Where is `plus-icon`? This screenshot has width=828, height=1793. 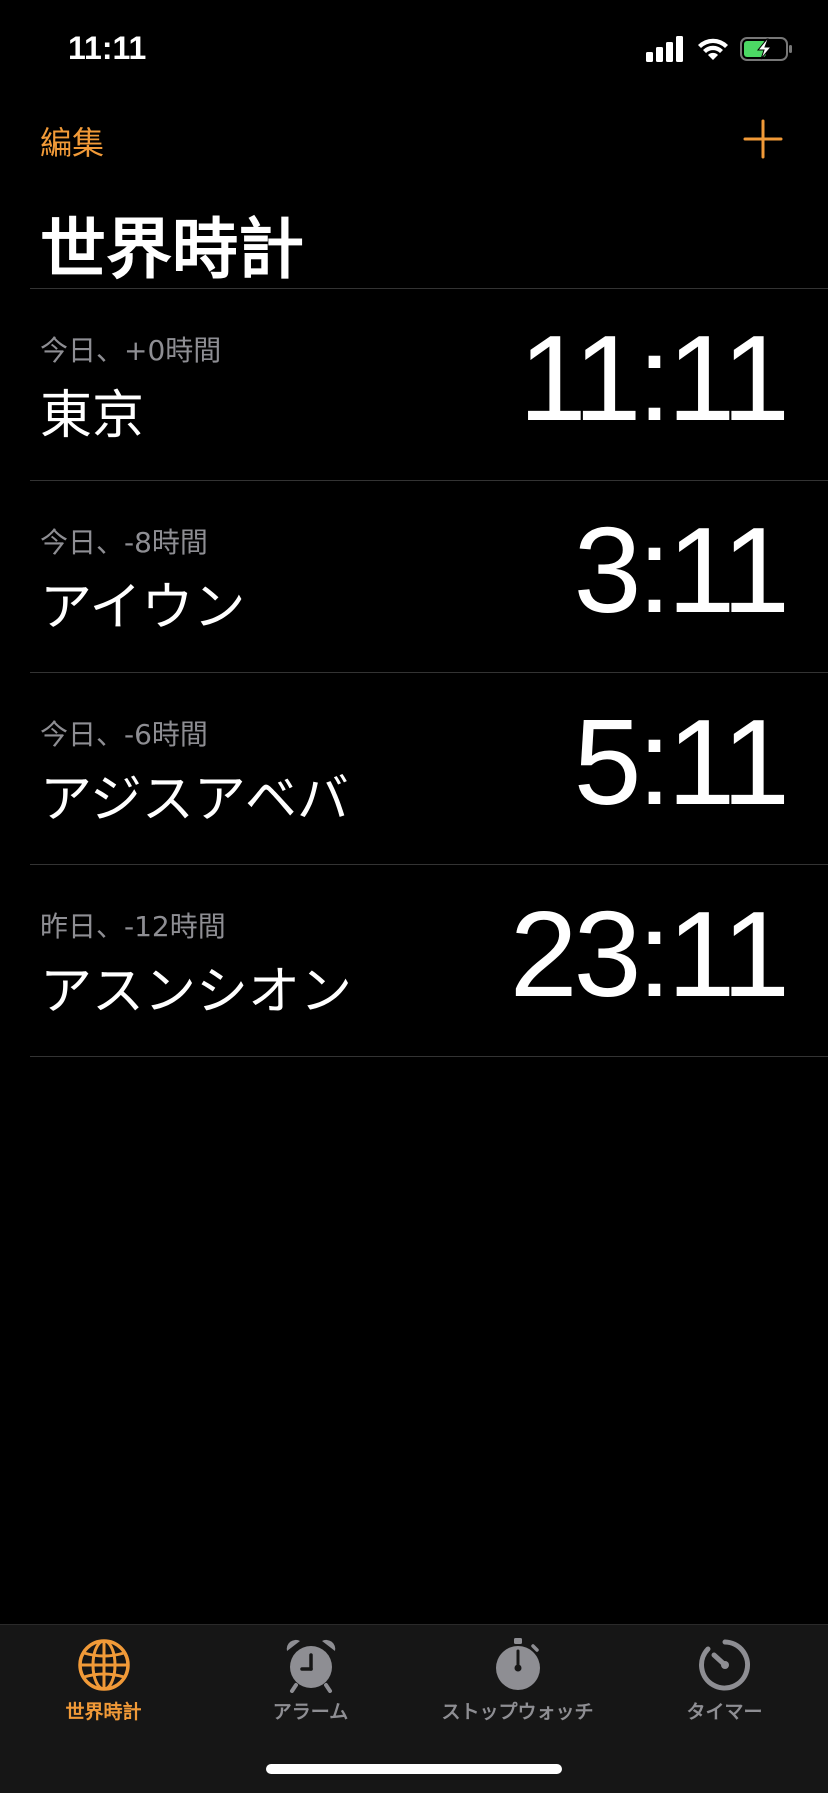 plus-icon is located at coordinates (763, 139).